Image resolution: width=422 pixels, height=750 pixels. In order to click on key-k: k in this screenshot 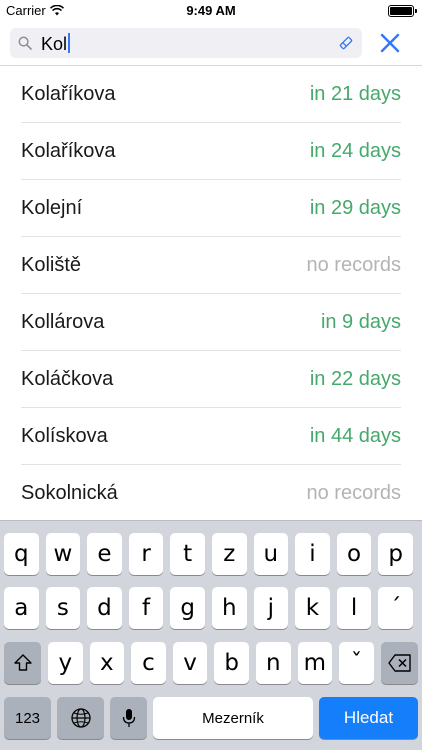, I will do `click(312, 608)`.